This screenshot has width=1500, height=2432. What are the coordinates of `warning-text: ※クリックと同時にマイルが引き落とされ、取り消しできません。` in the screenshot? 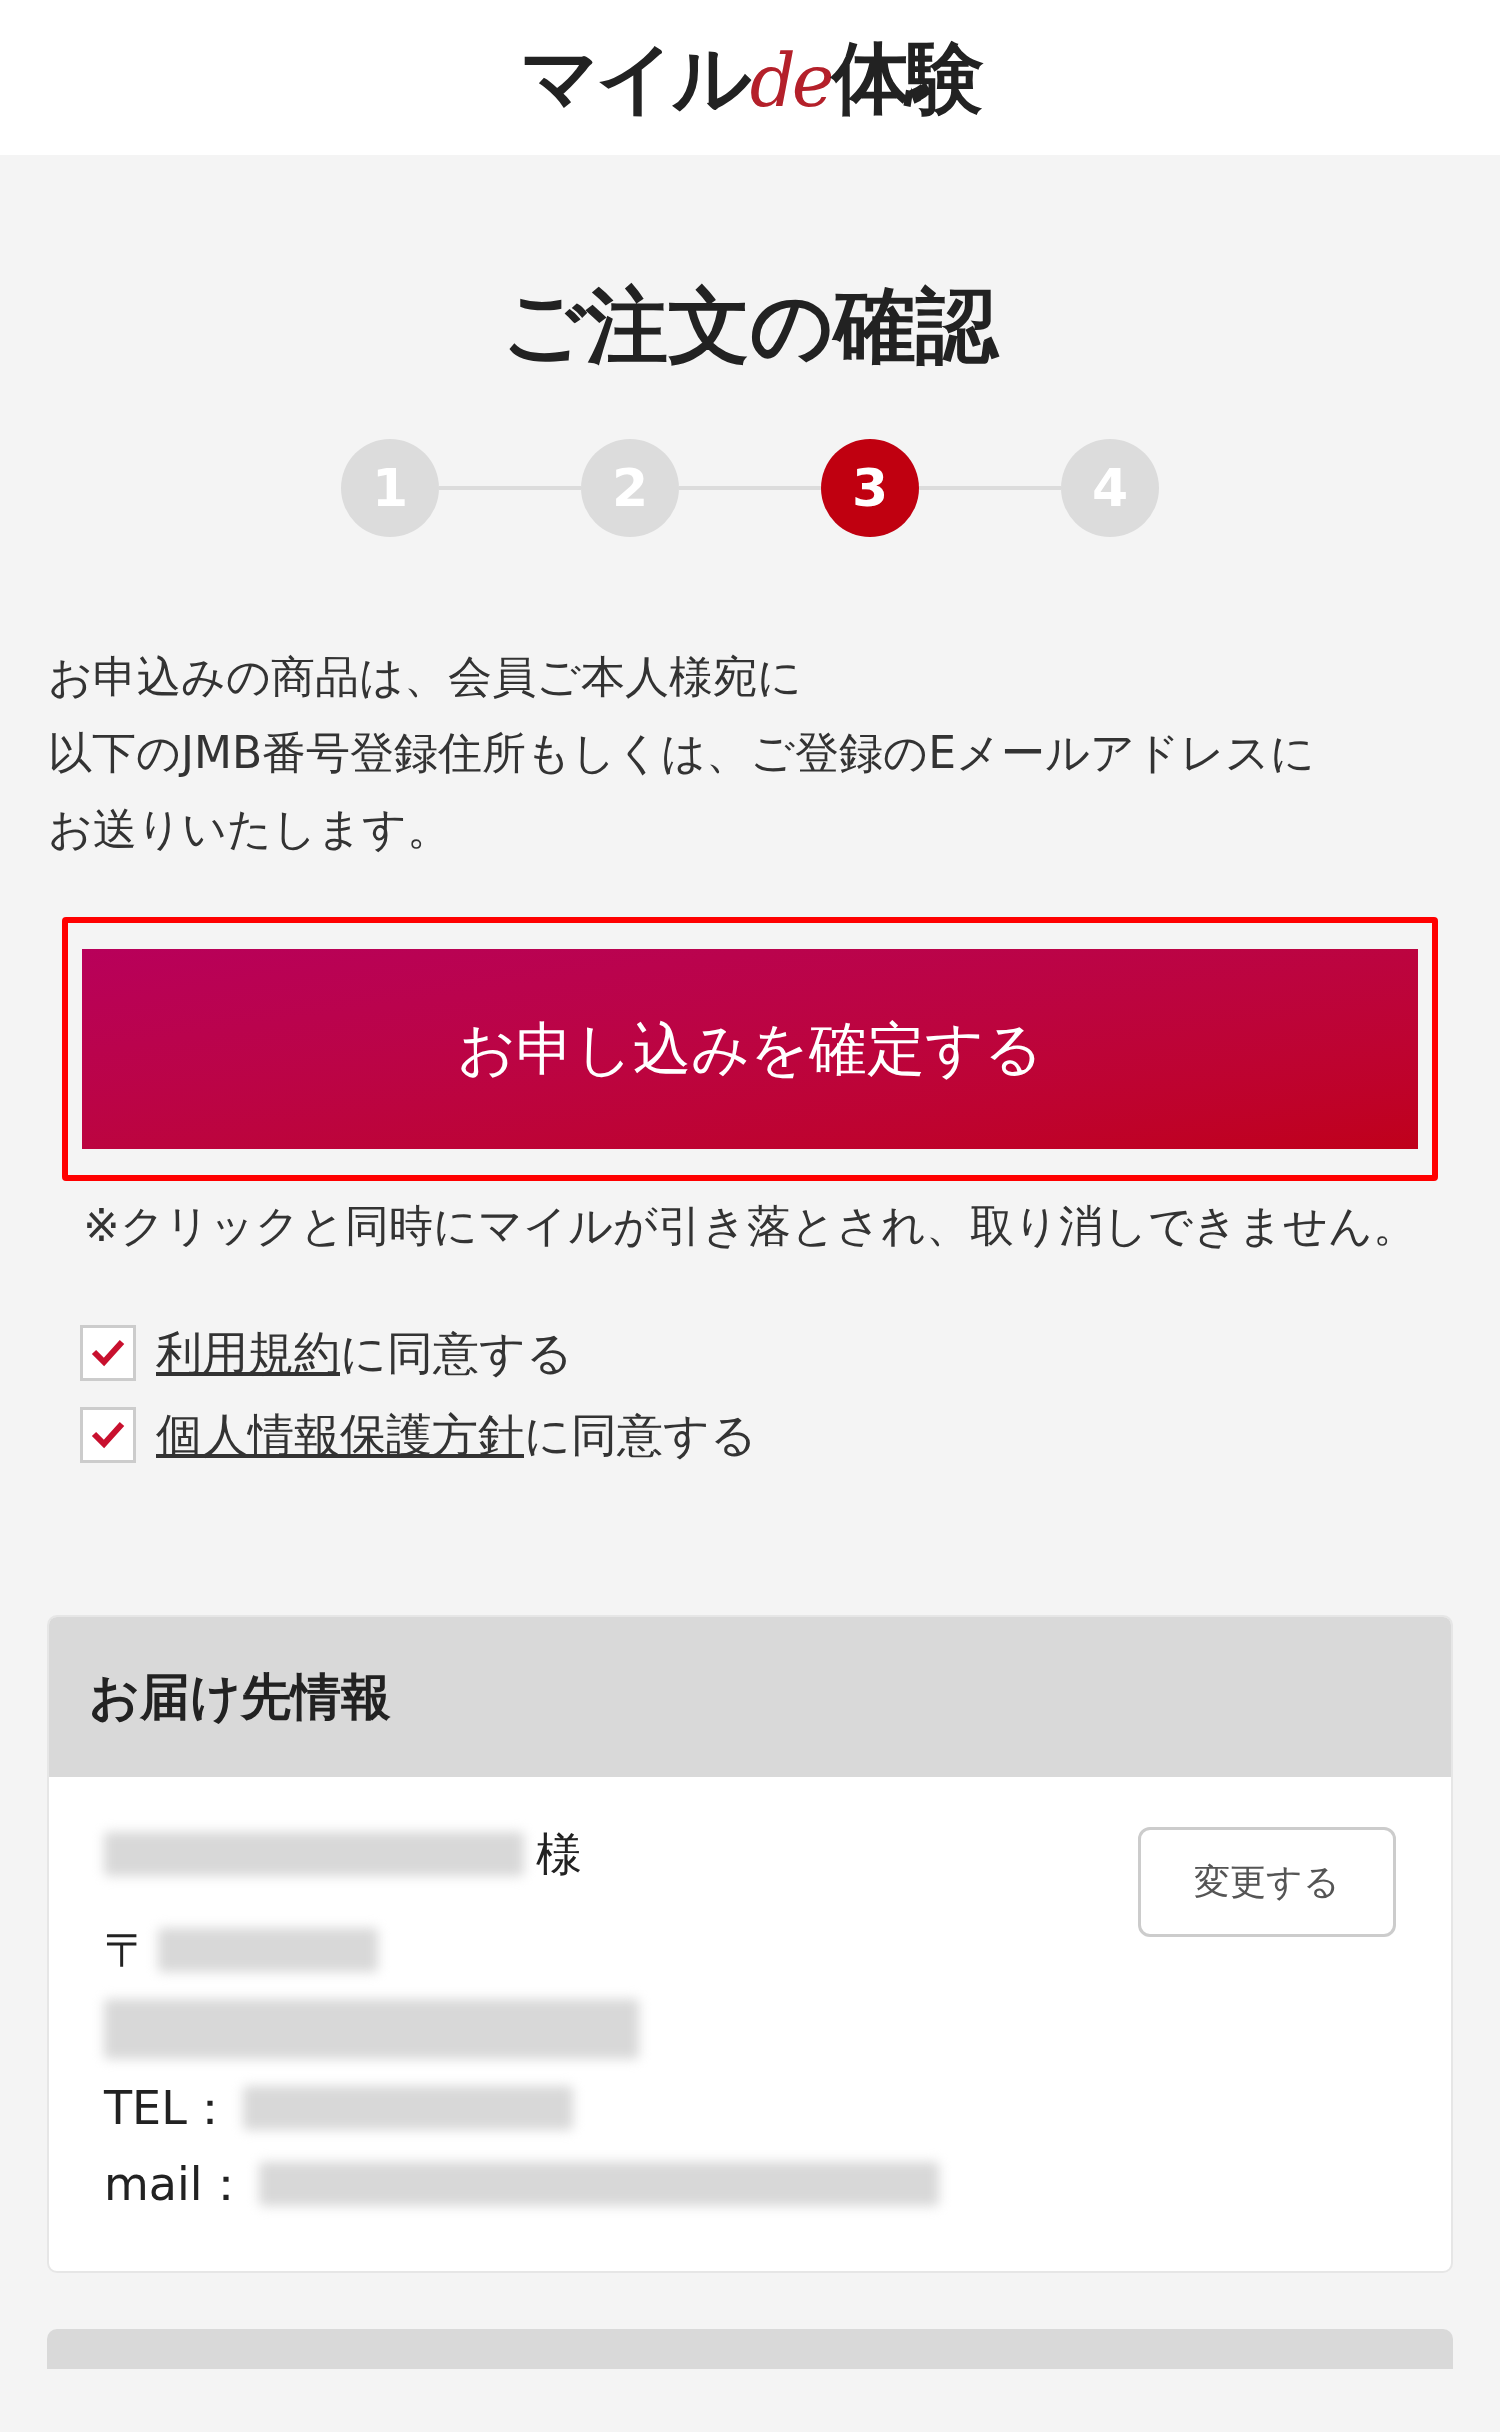 It's located at (750, 1226).